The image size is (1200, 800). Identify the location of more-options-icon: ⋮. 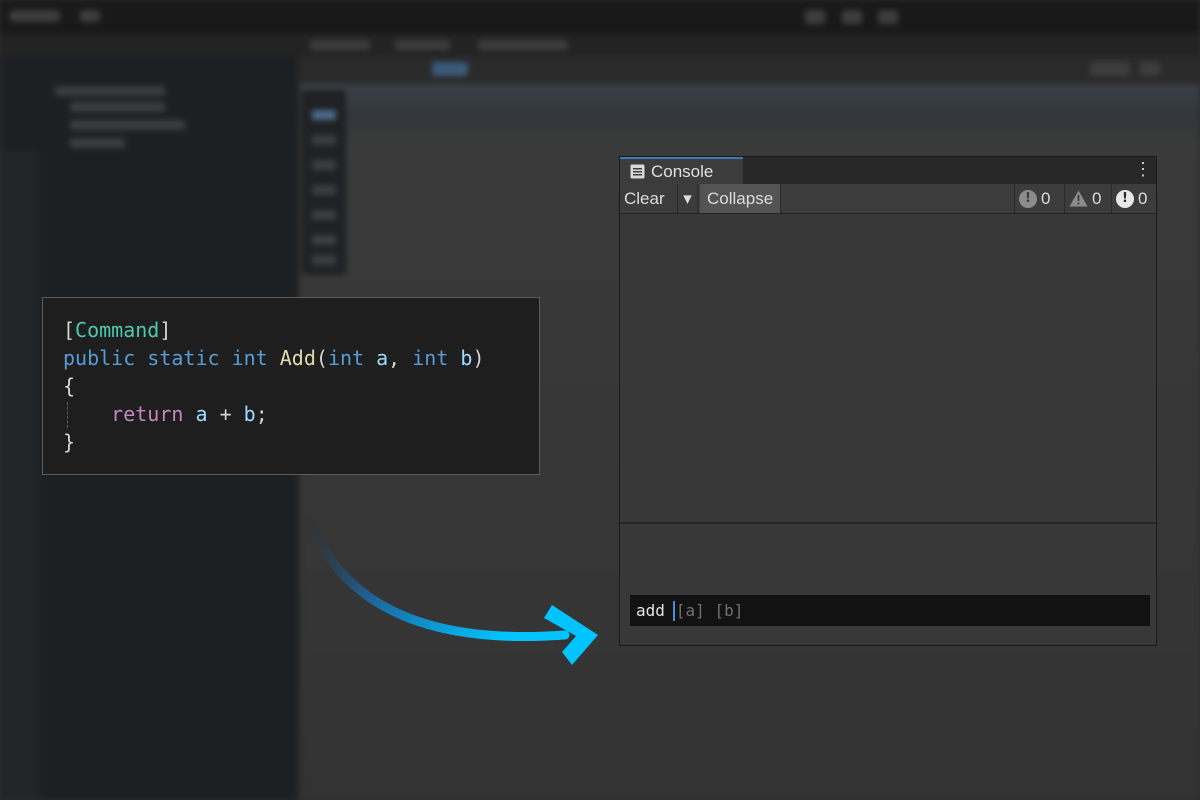
(1143, 169).